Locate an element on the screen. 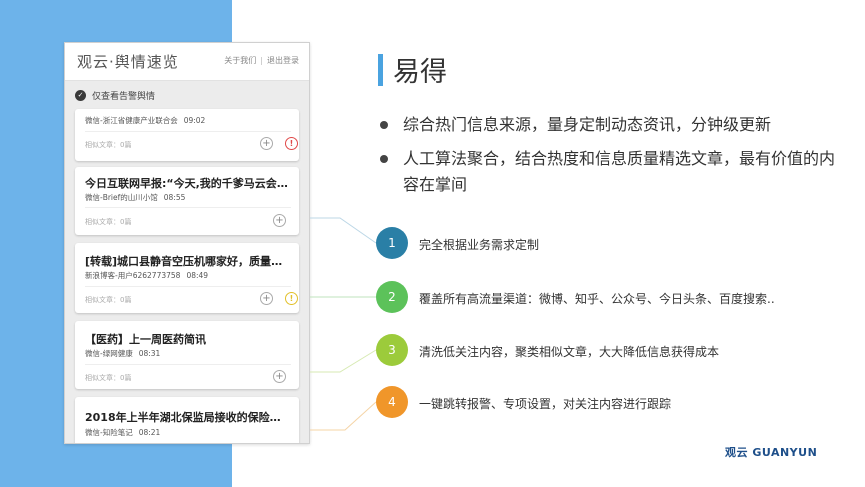 The image size is (865, 487). bullet-item: 综合热门信息来源，量身定制动态资讯，分钟级更新 is located at coordinates (610, 125).